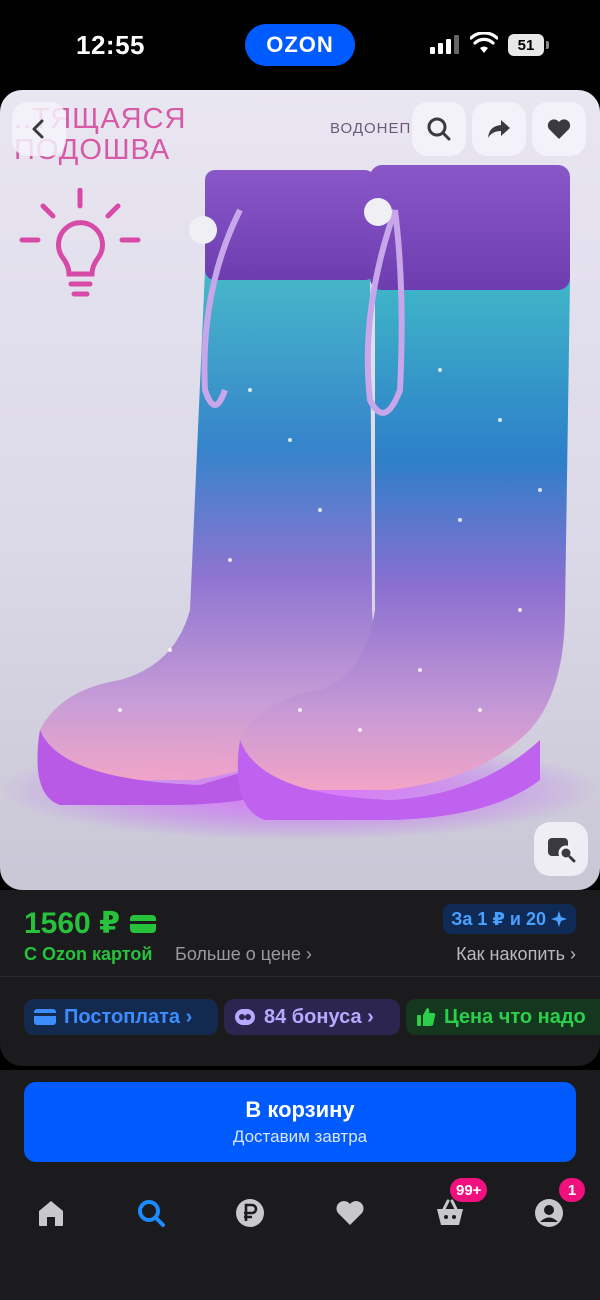  Describe the element at coordinates (444, 44) in the screenshot. I see `cellular-signal-icon` at that location.